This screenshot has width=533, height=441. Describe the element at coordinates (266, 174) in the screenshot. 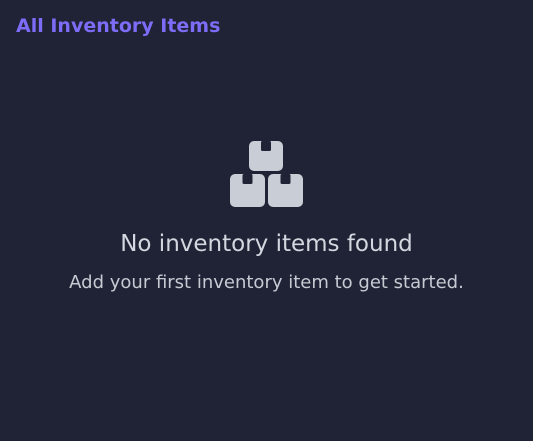

I see `boxes-icon` at that location.